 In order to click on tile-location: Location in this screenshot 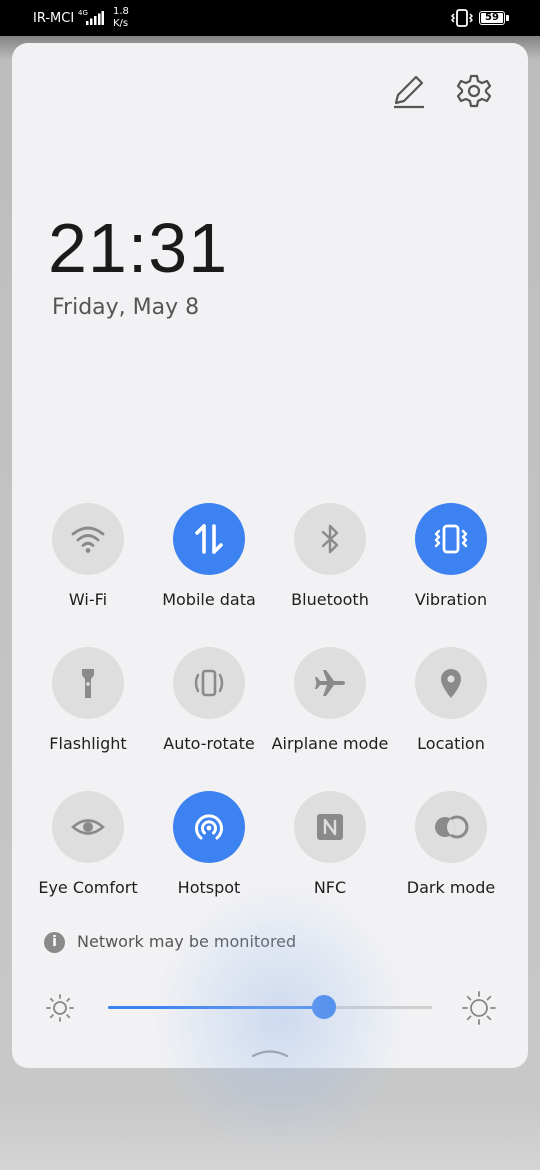, I will do `click(451, 701)`.